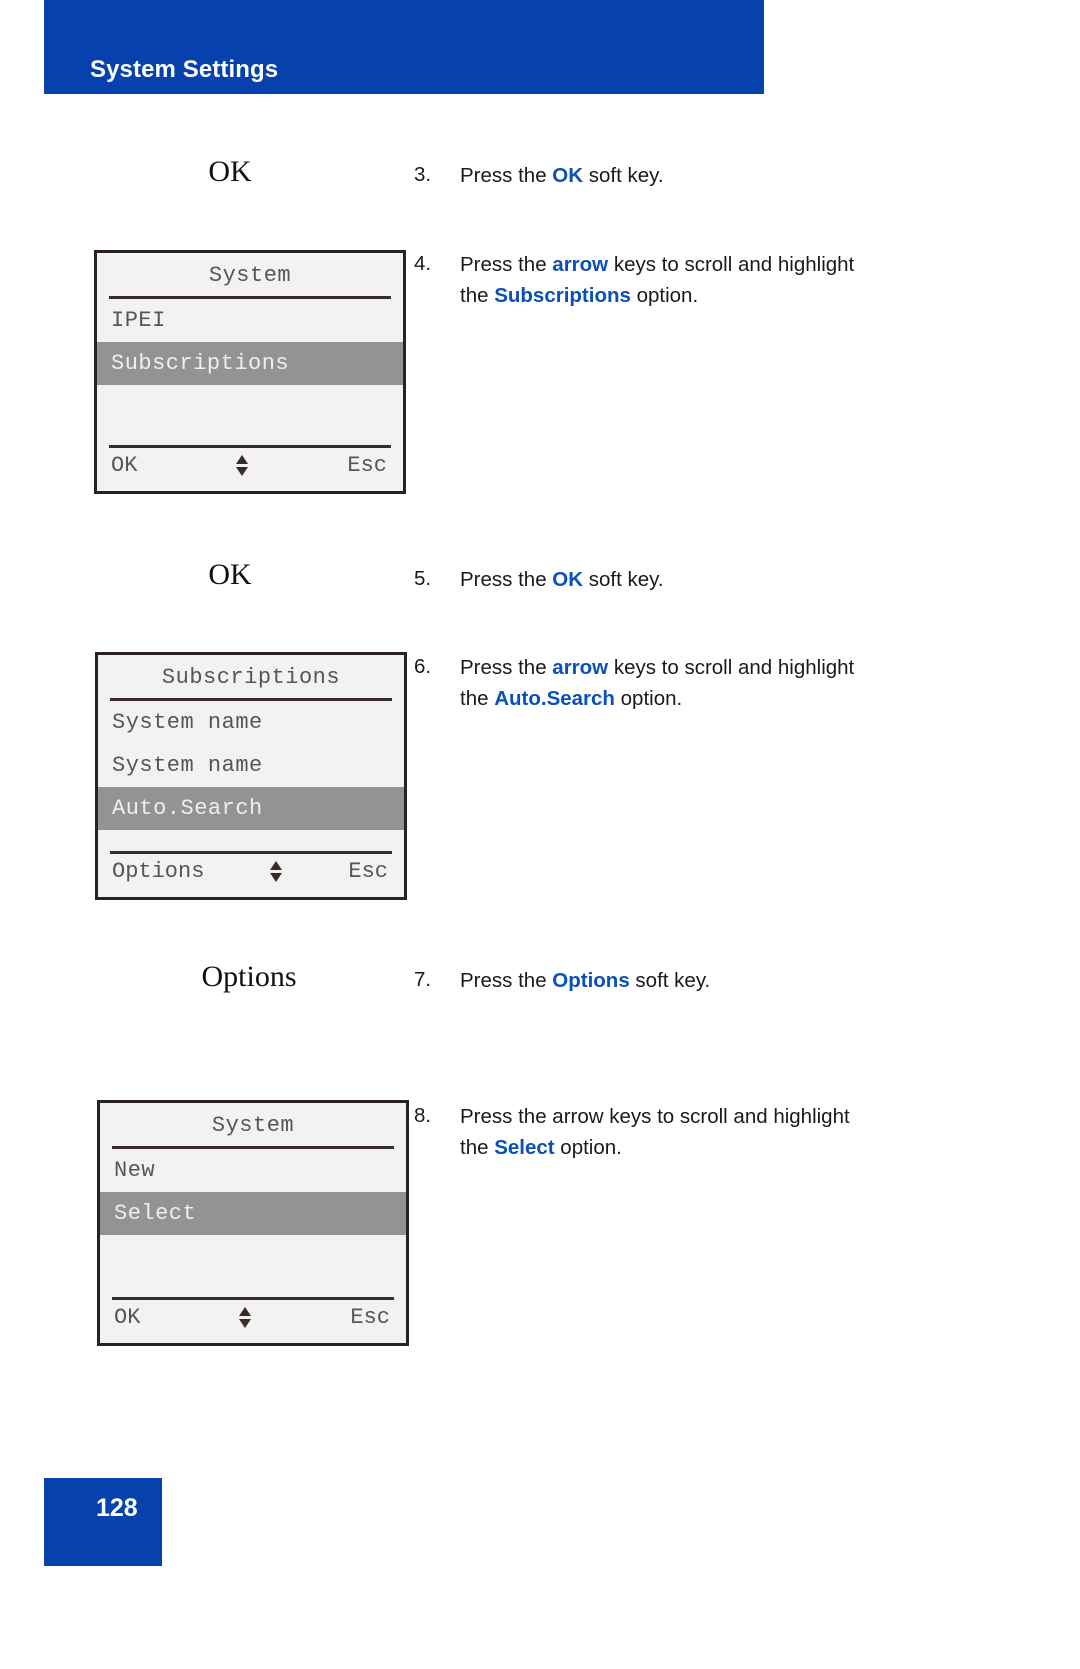 This screenshot has width=1080, height=1669. I want to click on step-number: 7., so click(423, 979).